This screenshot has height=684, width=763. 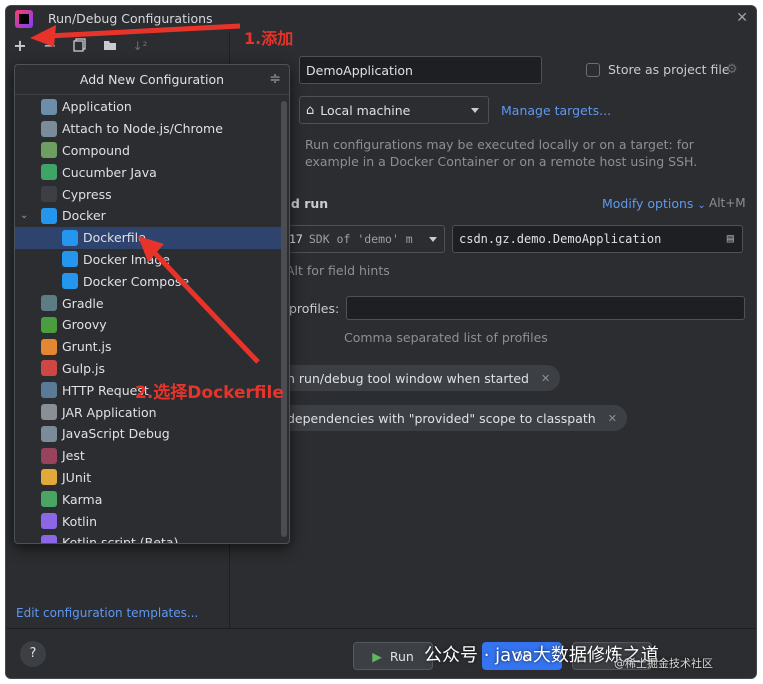 What do you see at coordinates (209, 393) in the screenshot?
I see `annotation-step2: 2.选择Dockerfile` at bounding box center [209, 393].